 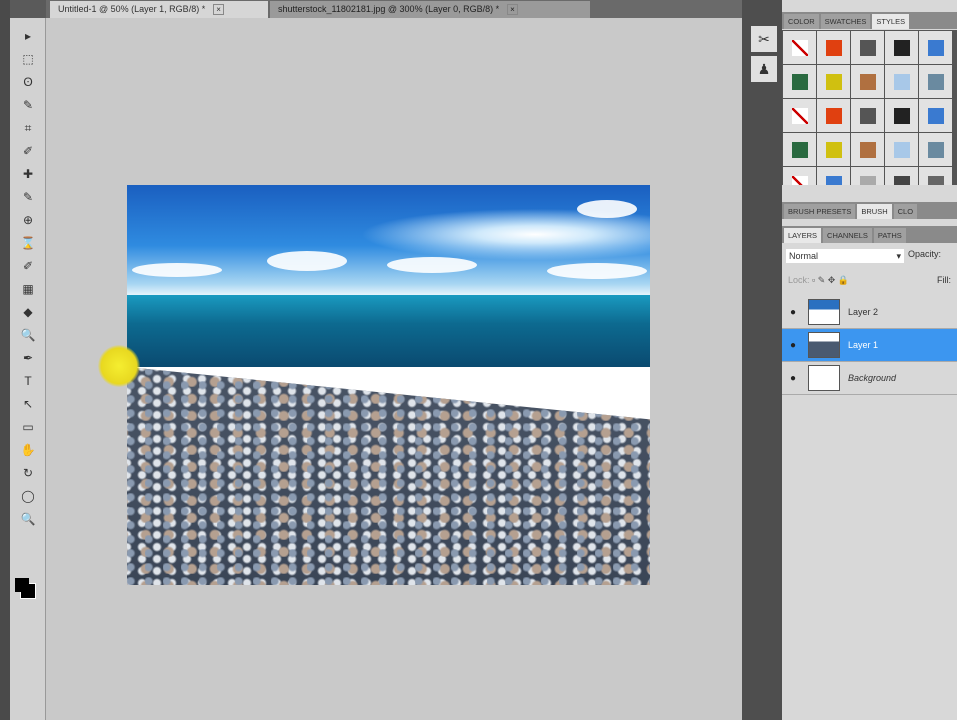 I want to click on tool-icon: ✚, so click(x=28, y=174).